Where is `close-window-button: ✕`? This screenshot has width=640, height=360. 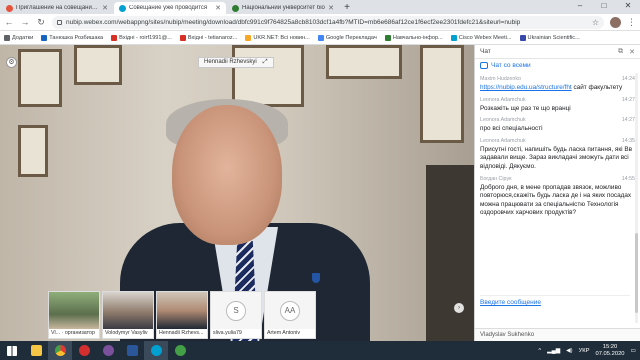
close-window-button: ✕ is located at coordinates (628, 6).